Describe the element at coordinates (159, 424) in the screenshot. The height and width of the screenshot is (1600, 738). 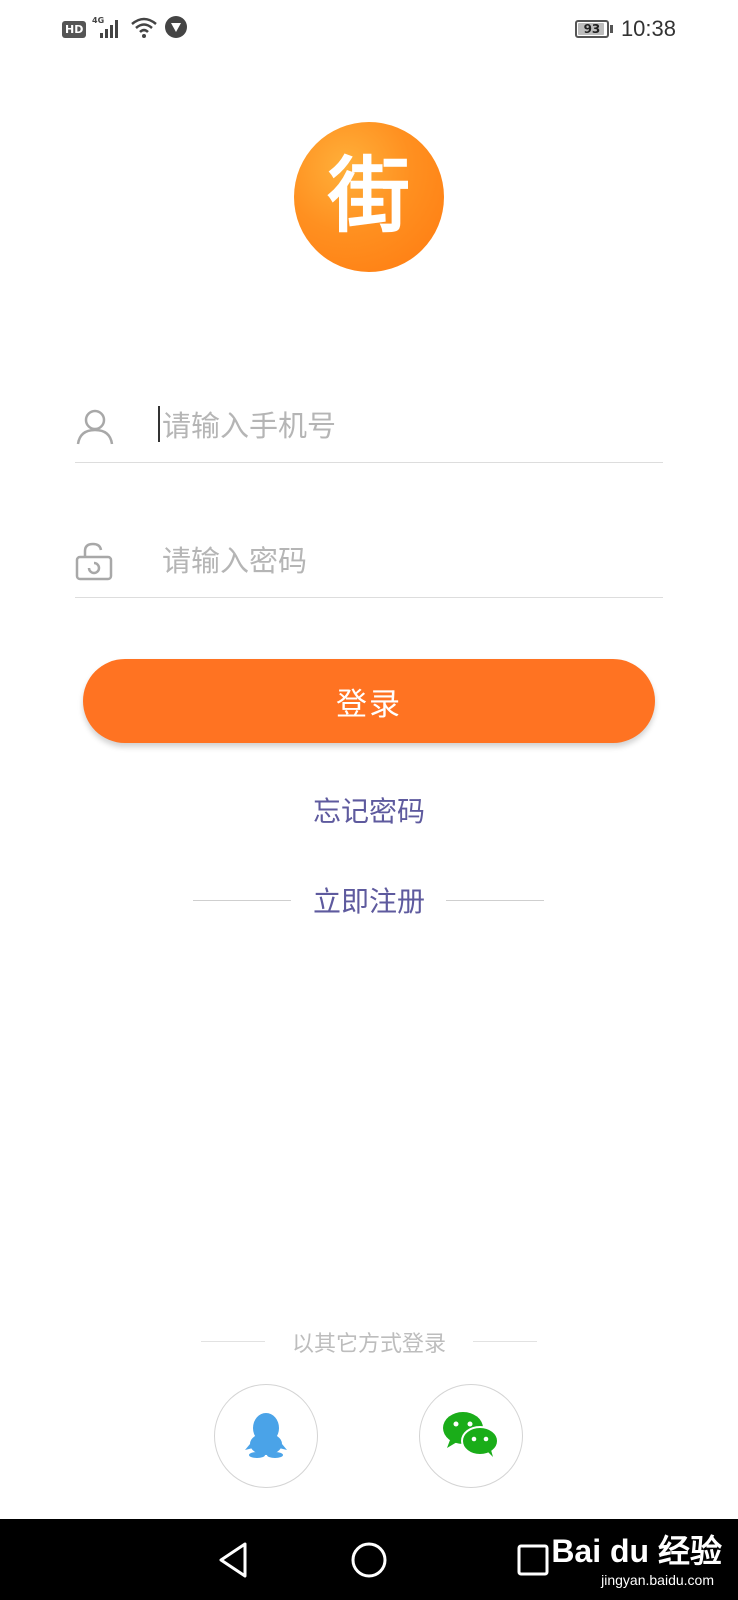
I see `text-cursor` at that location.